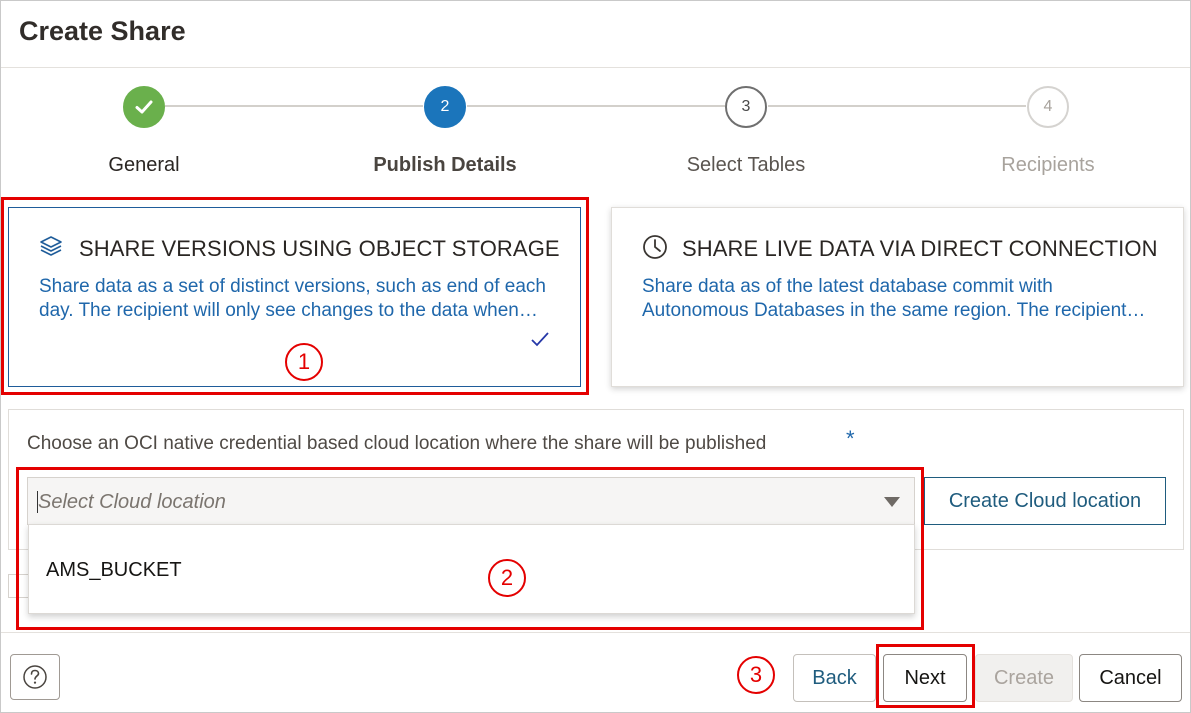 Image resolution: width=1191 pixels, height=713 pixels. What do you see at coordinates (1045, 501) in the screenshot?
I see `create-cloud-location-button: Create Cloud location` at bounding box center [1045, 501].